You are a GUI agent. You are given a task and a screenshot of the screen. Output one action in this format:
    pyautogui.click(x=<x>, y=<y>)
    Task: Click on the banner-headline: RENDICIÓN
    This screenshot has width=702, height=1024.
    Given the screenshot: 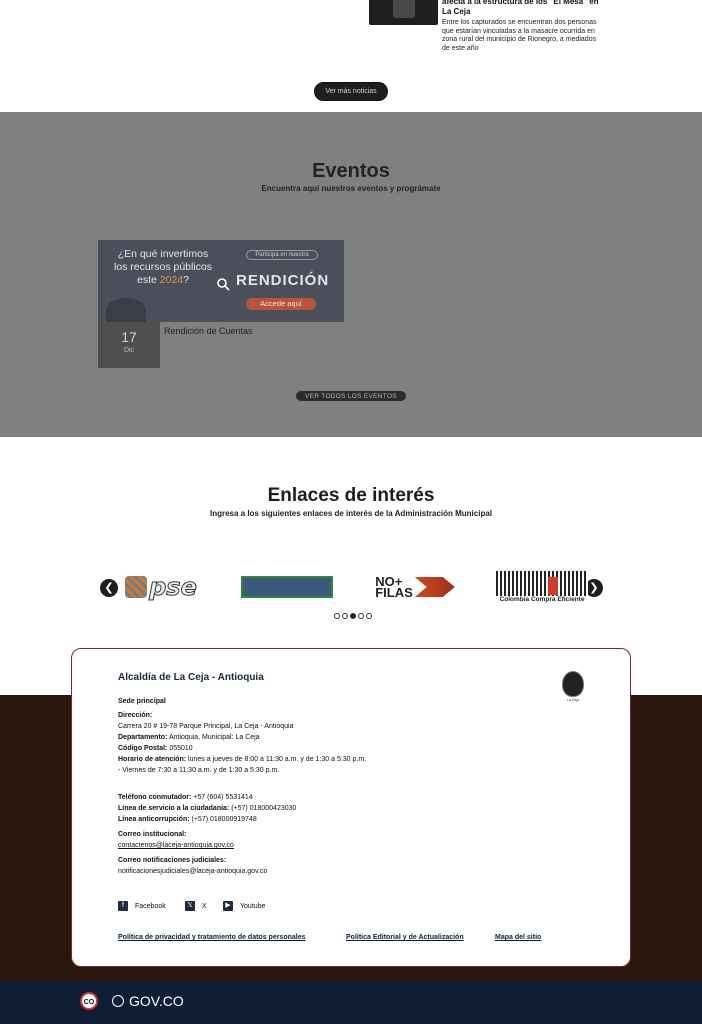 What is the action you would take?
    pyautogui.click(x=283, y=280)
    